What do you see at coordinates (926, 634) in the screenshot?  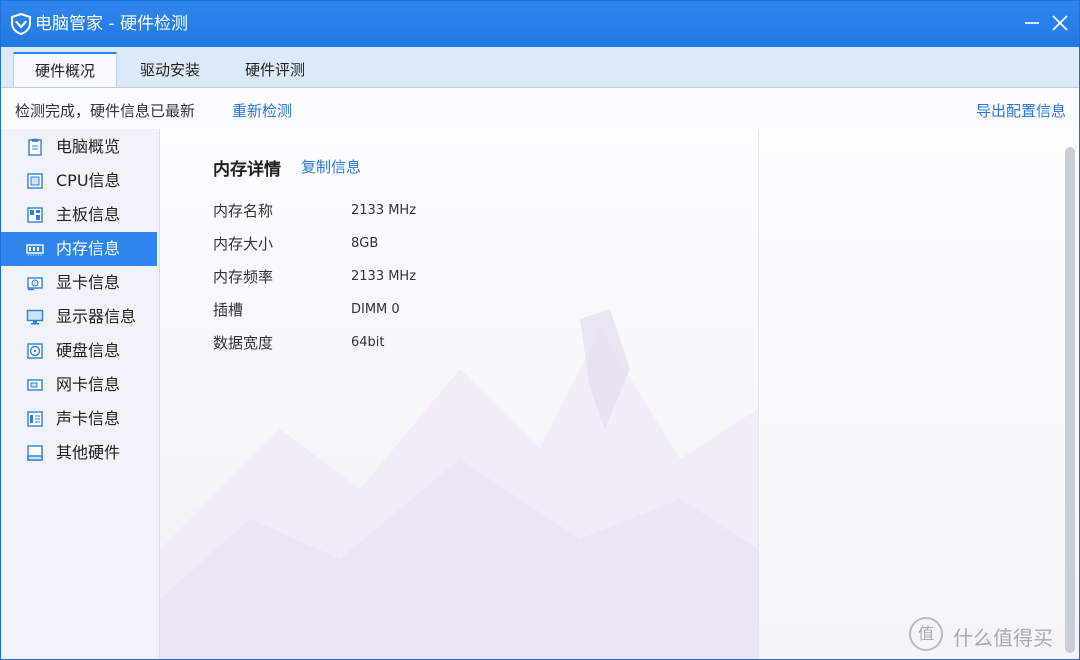 I see `watermark-logo: 值` at bounding box center [926, 634].